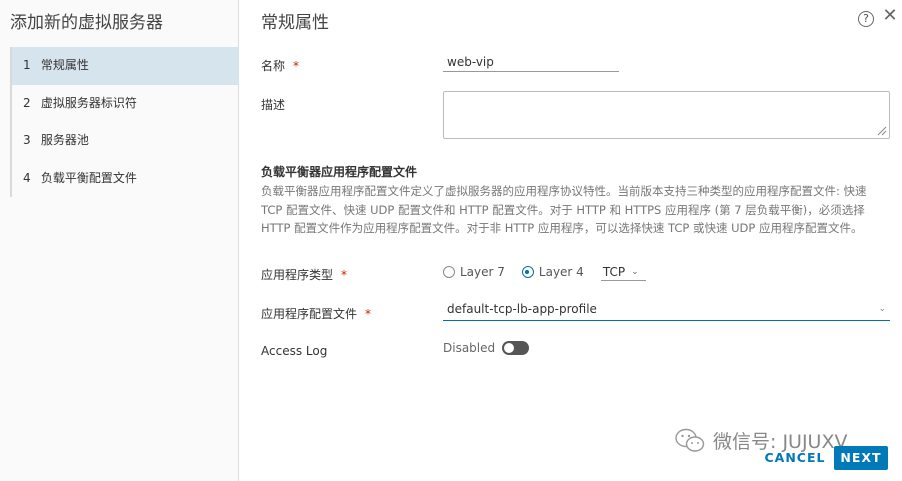  I want to click on page-title: 常规属性, so click(295, 23).